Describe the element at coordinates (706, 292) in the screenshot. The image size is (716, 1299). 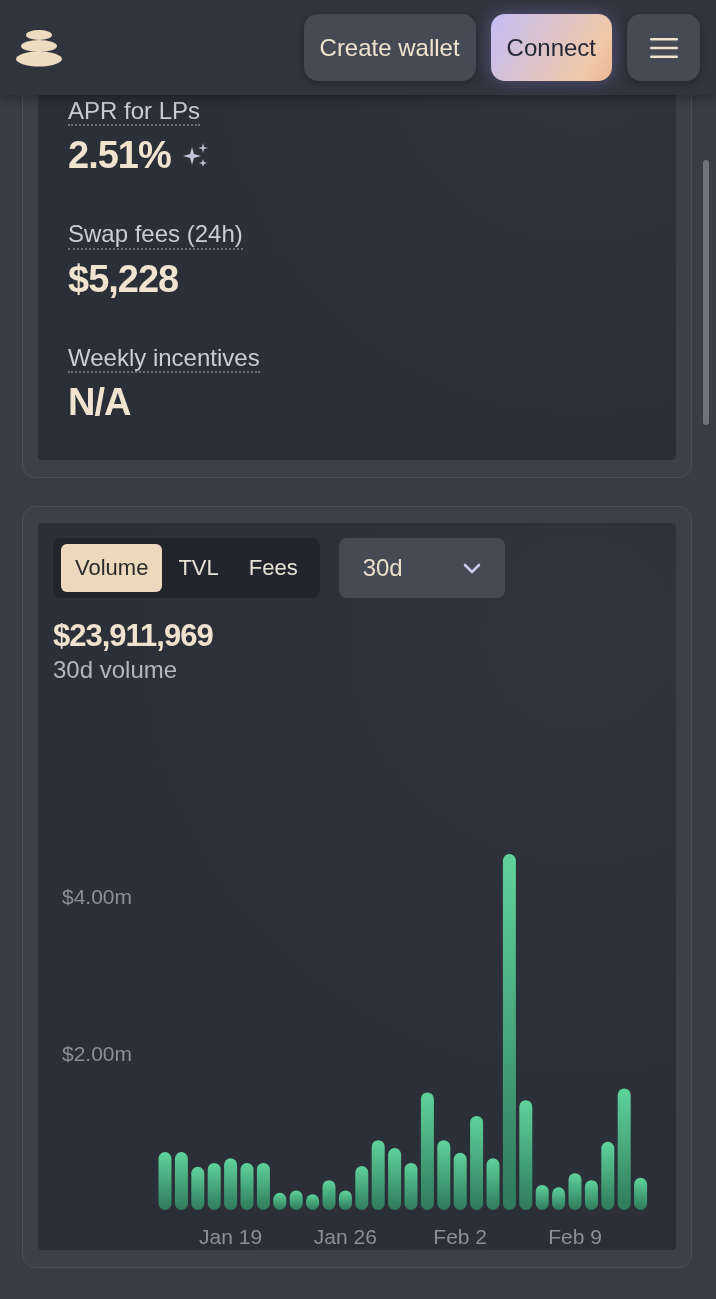
I see `scrollbar` at that location.